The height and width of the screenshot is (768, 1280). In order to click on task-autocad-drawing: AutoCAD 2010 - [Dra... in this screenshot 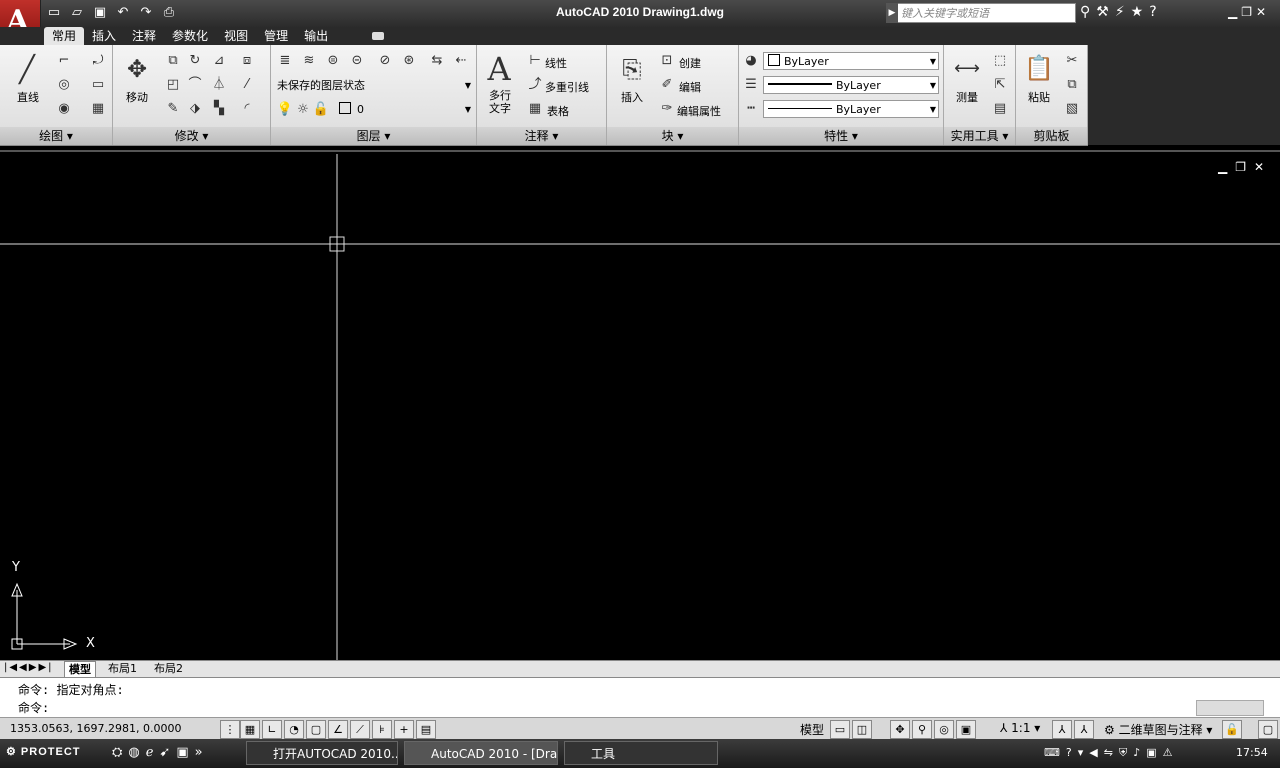, I will do `click(481, 753)`.